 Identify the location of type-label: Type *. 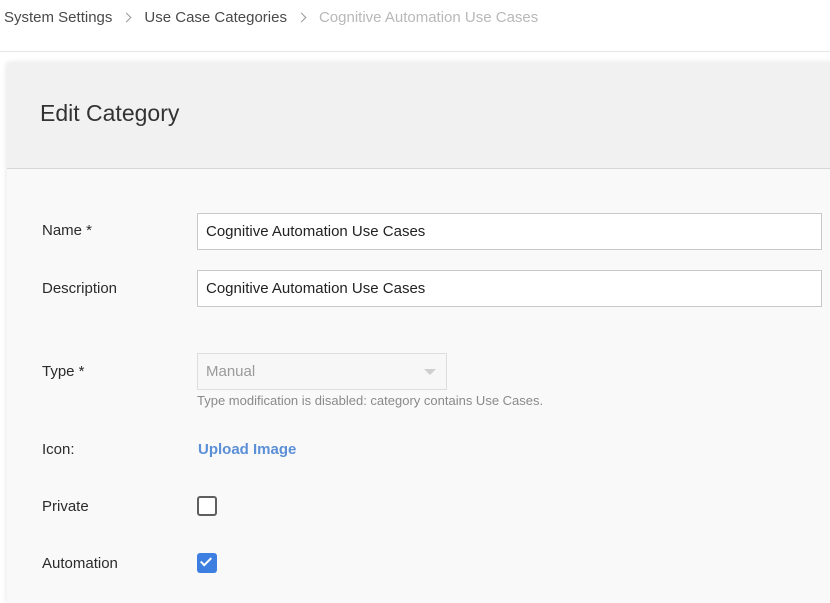
(63, 371).